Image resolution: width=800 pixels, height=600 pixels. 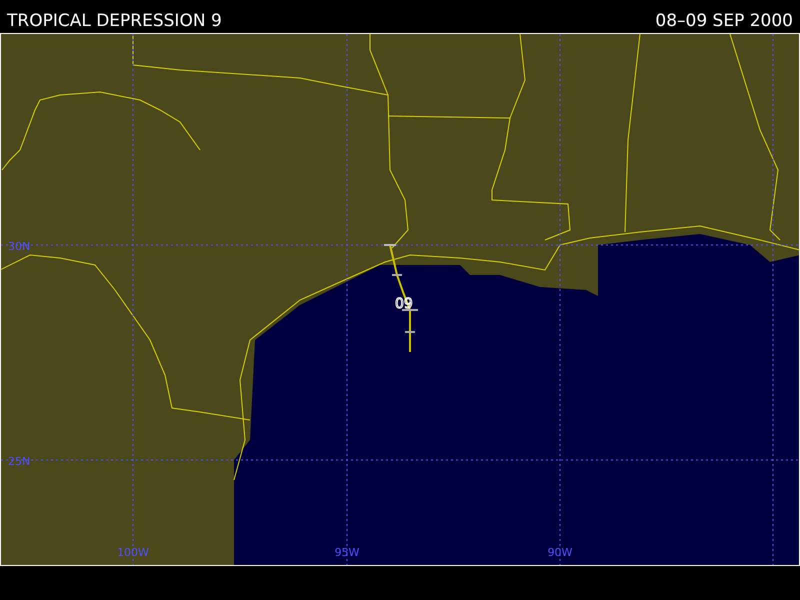 What do you see at coordinates (19, 461) in the screenshot?
I see `latitude-label: 25N` at bounding box center [19, 461].